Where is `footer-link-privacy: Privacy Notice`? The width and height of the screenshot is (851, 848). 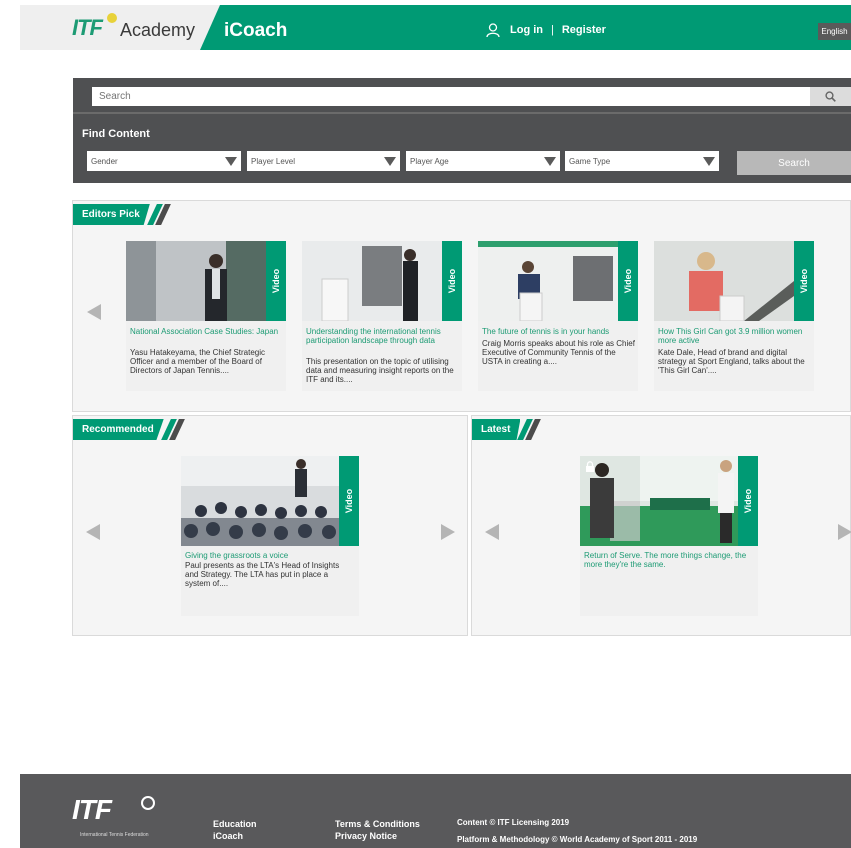
footer-link-privacy: Privacy Notice is located at coordinates (377, 836).